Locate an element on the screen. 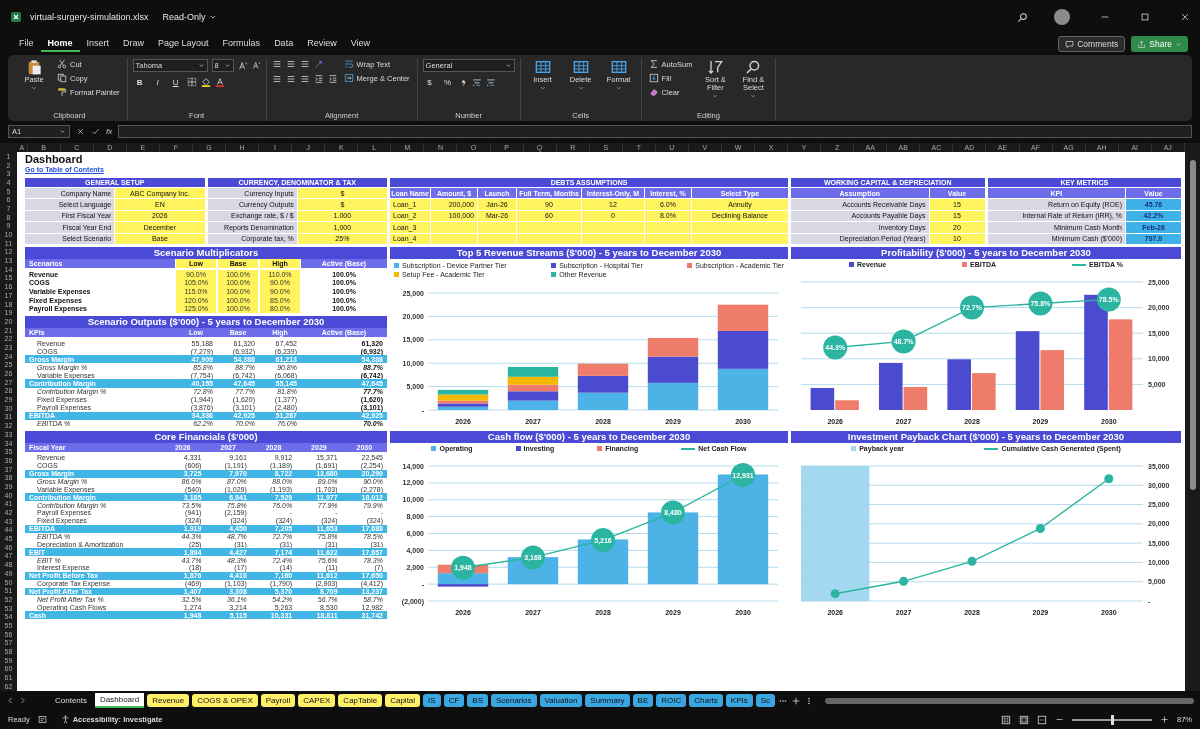 The image size is (1200, 729). menu-tab: Formulas is located at coordinates (241, 44).